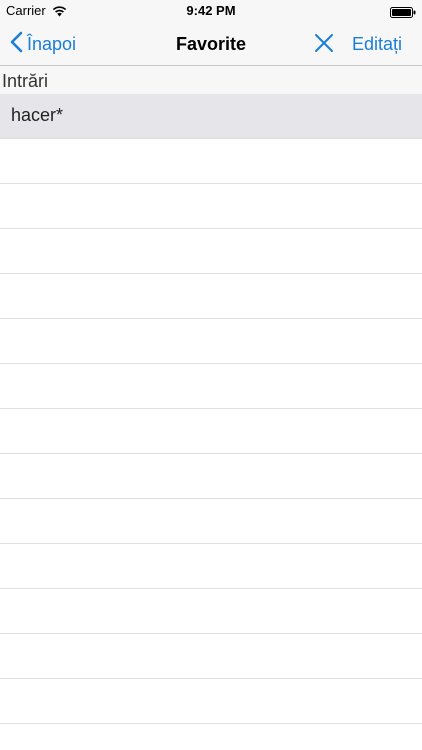  What do you see at coordinates (324, 43) in the screenshot?
I see `close-button` at bounding box center [324, 43].